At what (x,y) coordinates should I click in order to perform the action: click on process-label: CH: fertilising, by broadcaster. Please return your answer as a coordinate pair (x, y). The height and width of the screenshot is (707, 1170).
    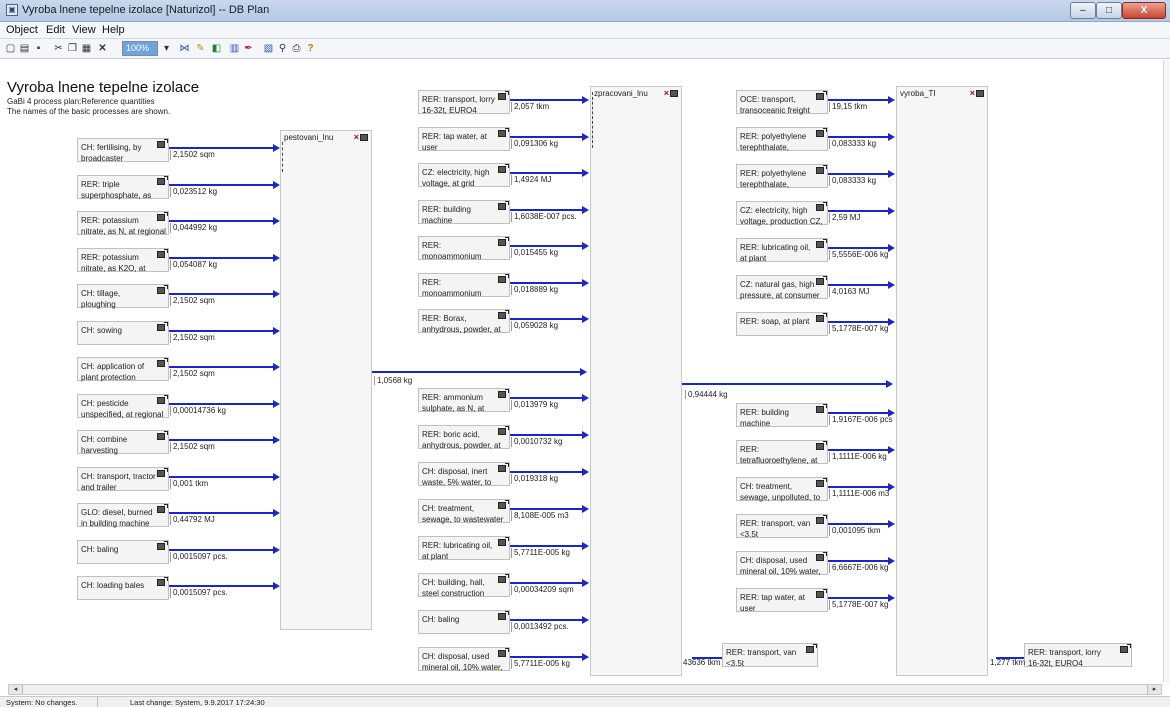
    Looking at the image, I should click on (111, 153).